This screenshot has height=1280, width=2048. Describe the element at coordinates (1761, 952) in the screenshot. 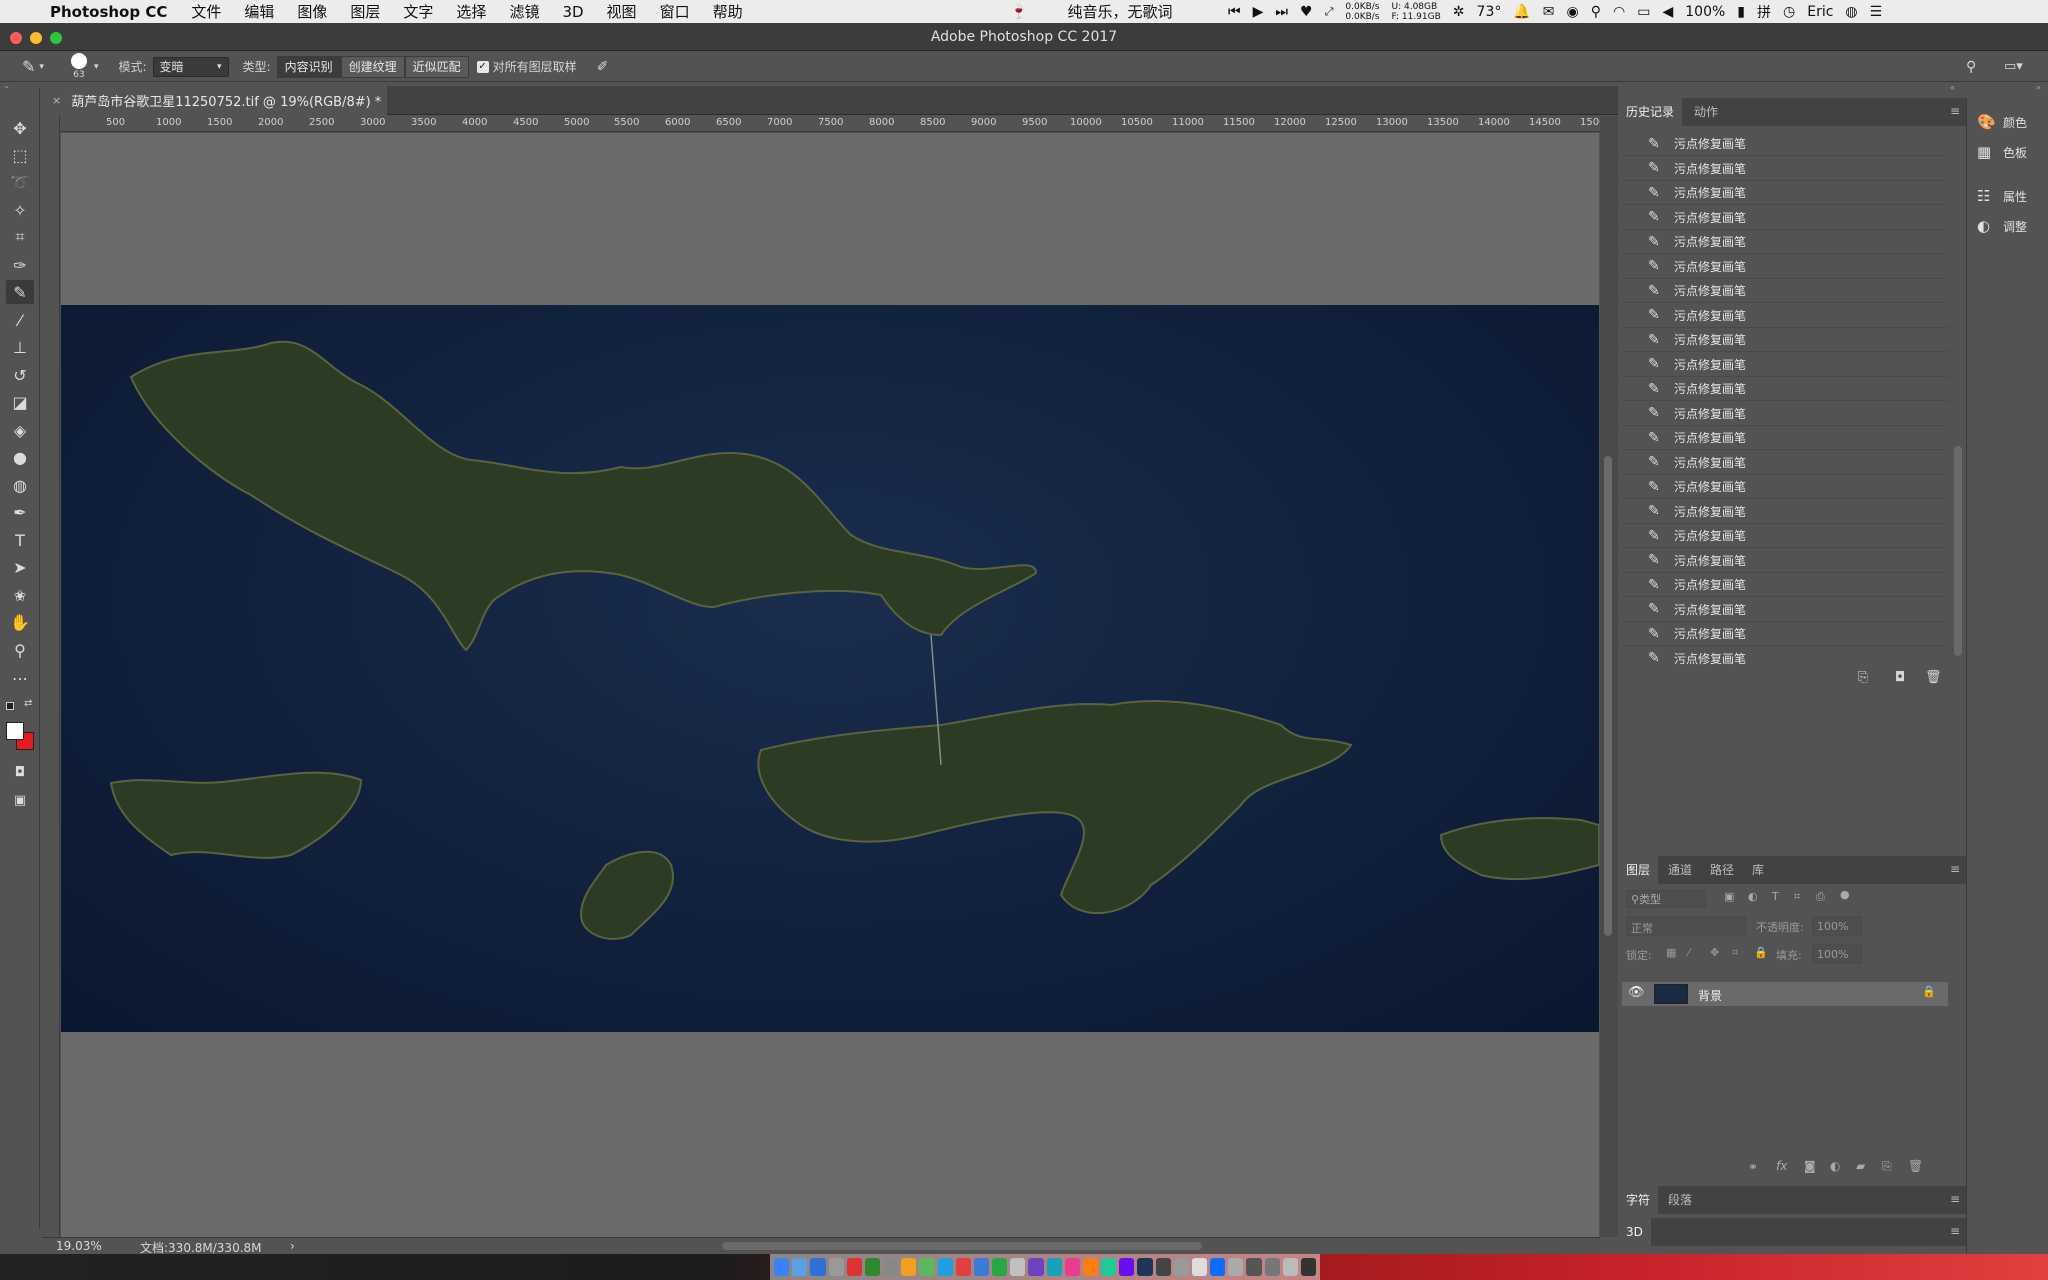

I see `lock-all-icon: 🔒` at that location.